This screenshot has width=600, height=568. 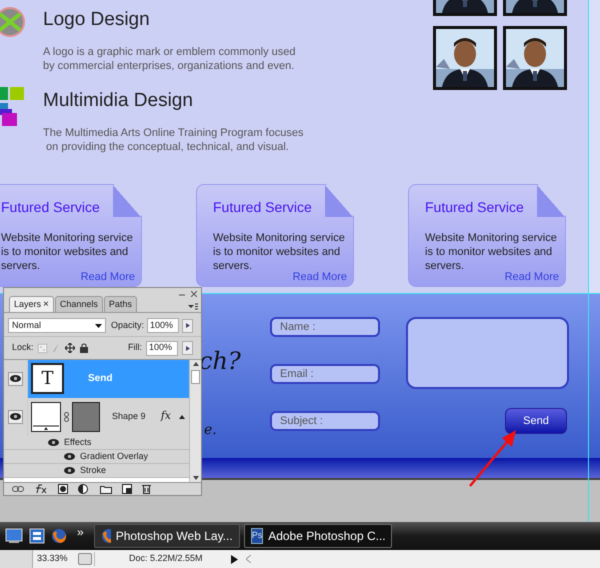 I want to click on scroll-up-icon, so click(x=195, y=364).